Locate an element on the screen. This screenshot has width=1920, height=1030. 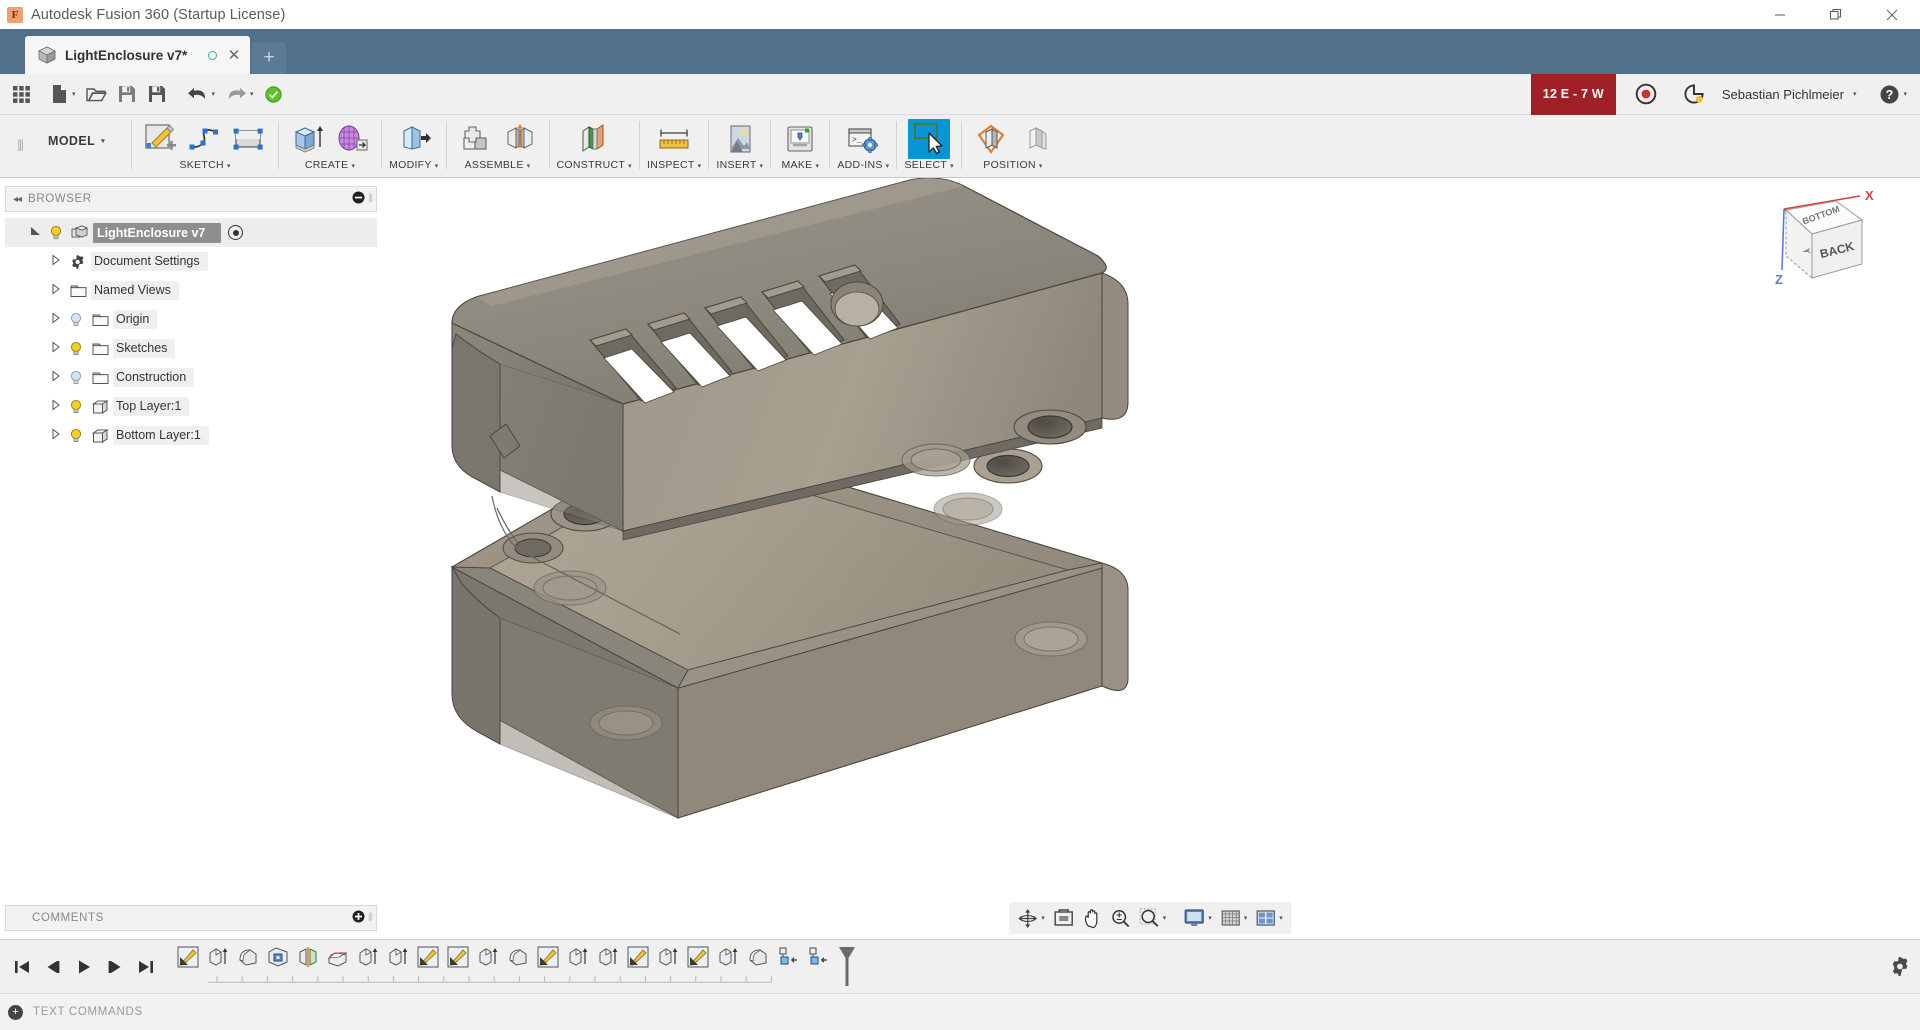
tree-item-origin: Origin is located at coordinates (191, 319).